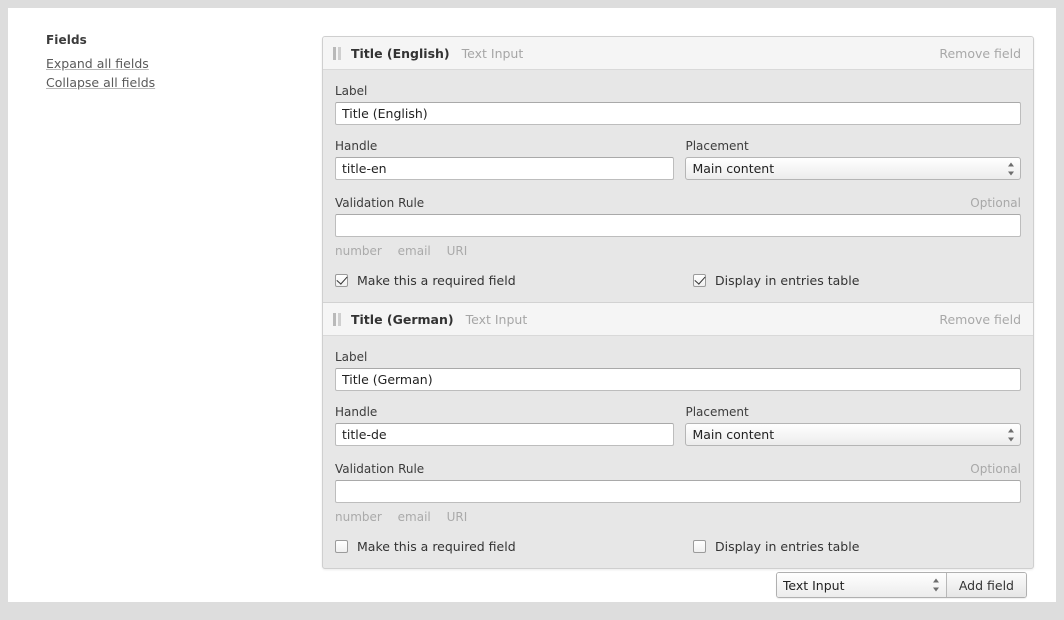 The height and width of the screenshot is (620, 1064). Describe the element at coordinates (100, 82) in the screenshot. I see `collapse-all-fields-link: Collapse all fields` at that location.